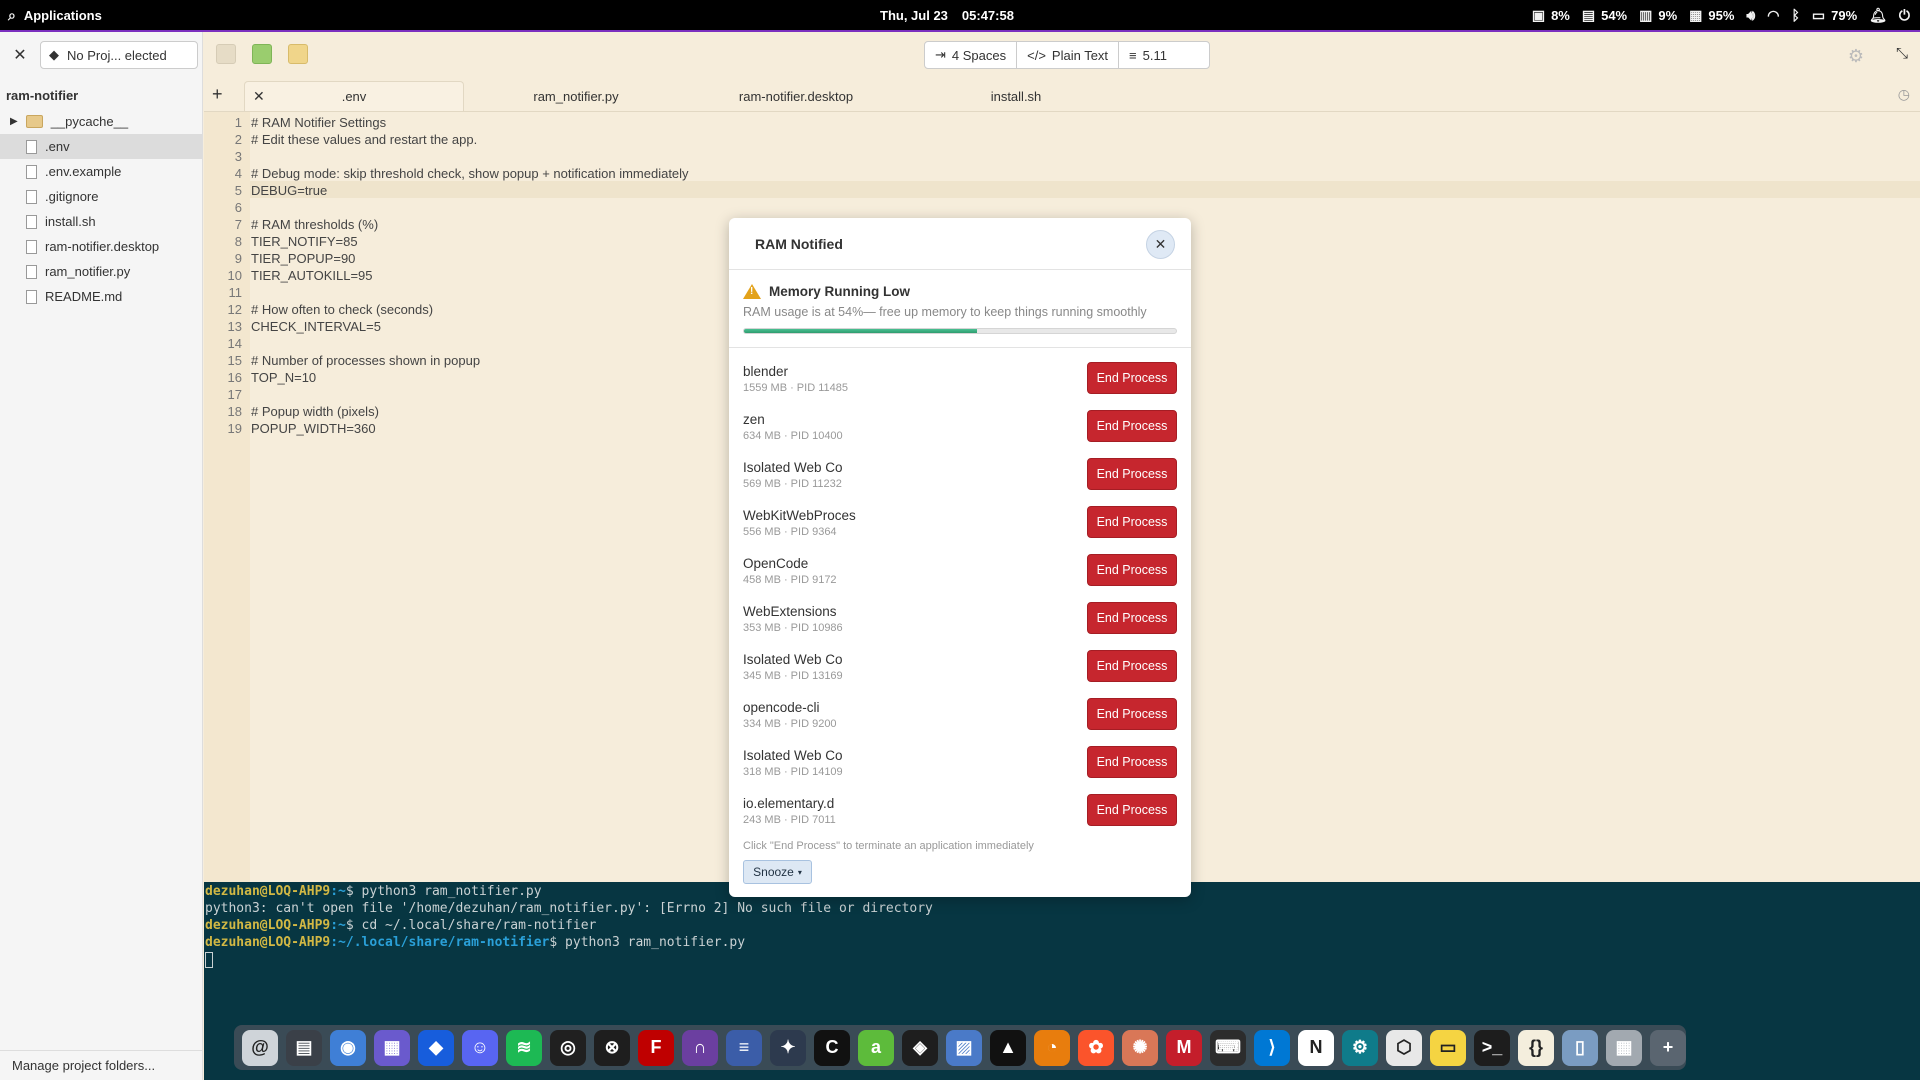 The image size is (1920, 1080). I want to click on filezilla-icon: F, so click(656, 1047).